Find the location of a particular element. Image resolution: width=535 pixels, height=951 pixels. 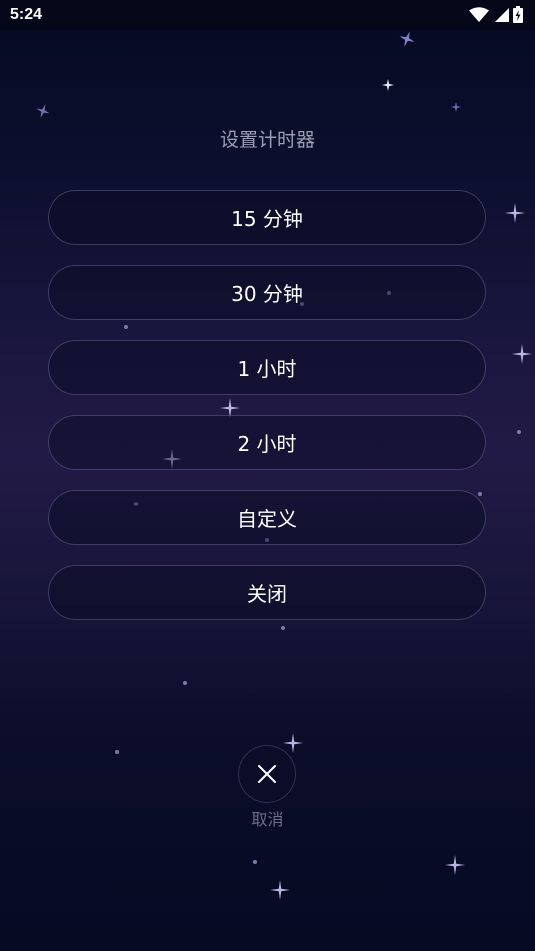

cancel-button is located at coordinates (267, 774).